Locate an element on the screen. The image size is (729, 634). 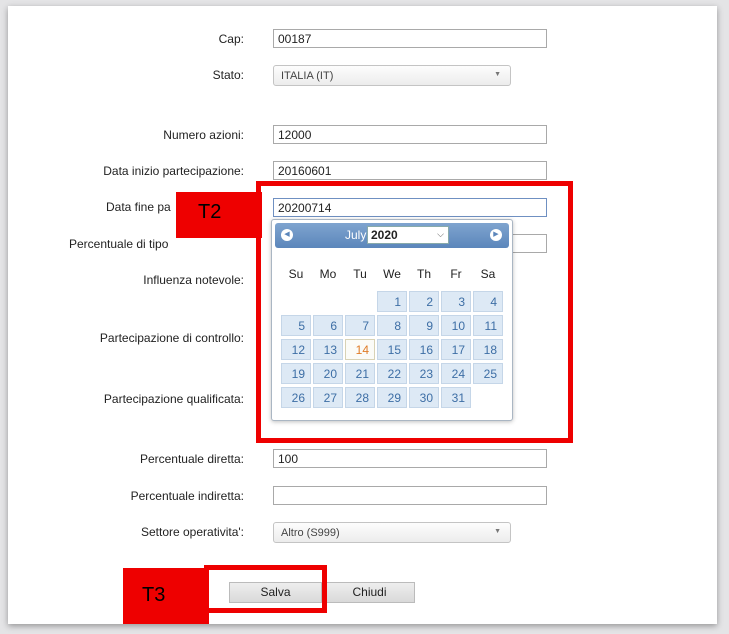
data-fine-label: Data fine pa is located at coordinates (138, 207).